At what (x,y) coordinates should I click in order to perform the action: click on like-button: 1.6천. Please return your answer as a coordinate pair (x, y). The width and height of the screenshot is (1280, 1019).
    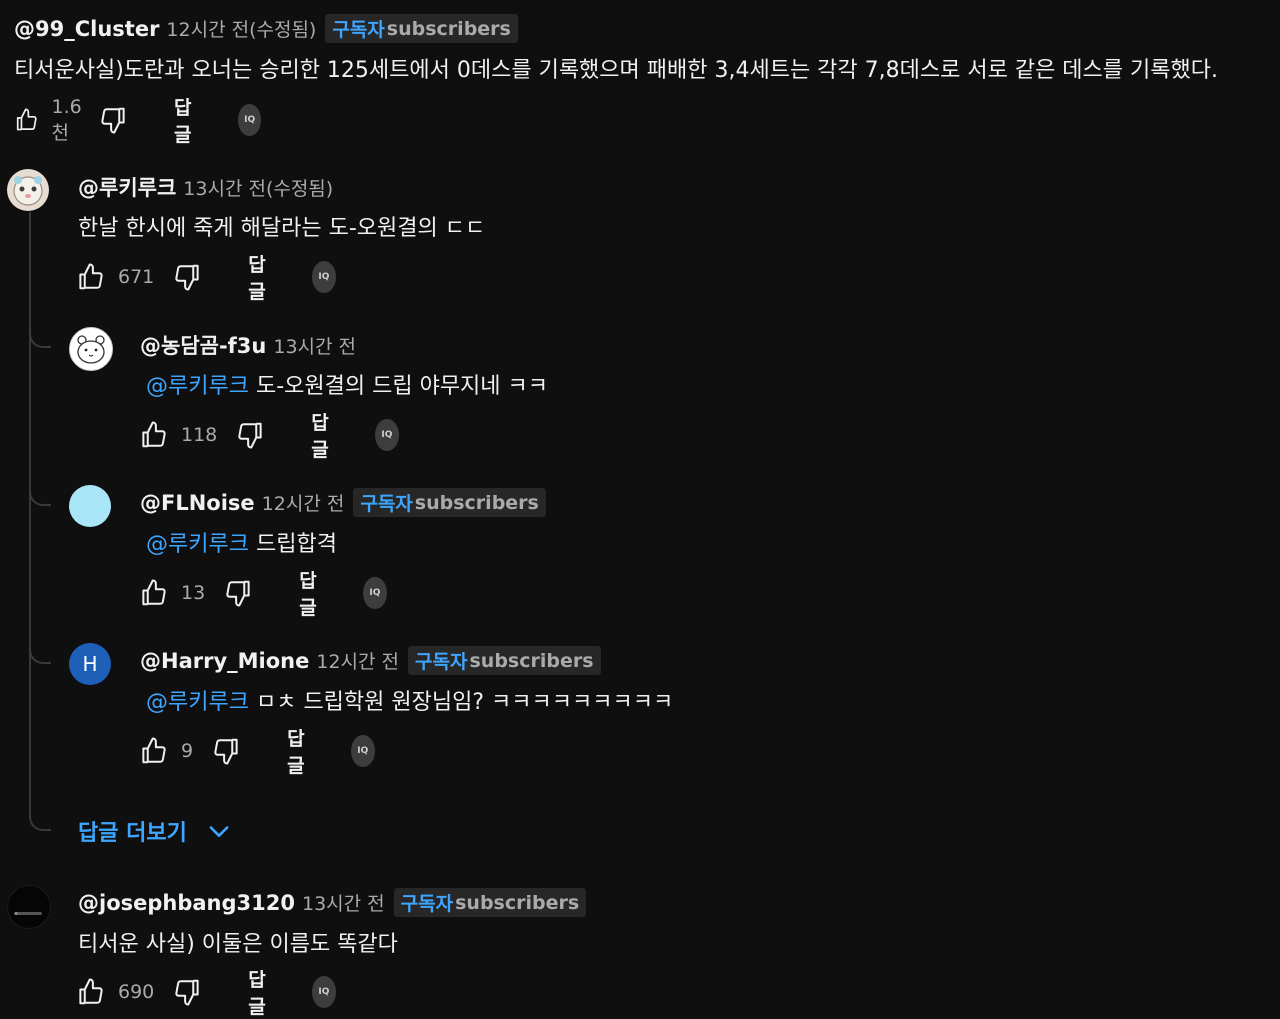
    Looking at the image, I should click on (53, 120).